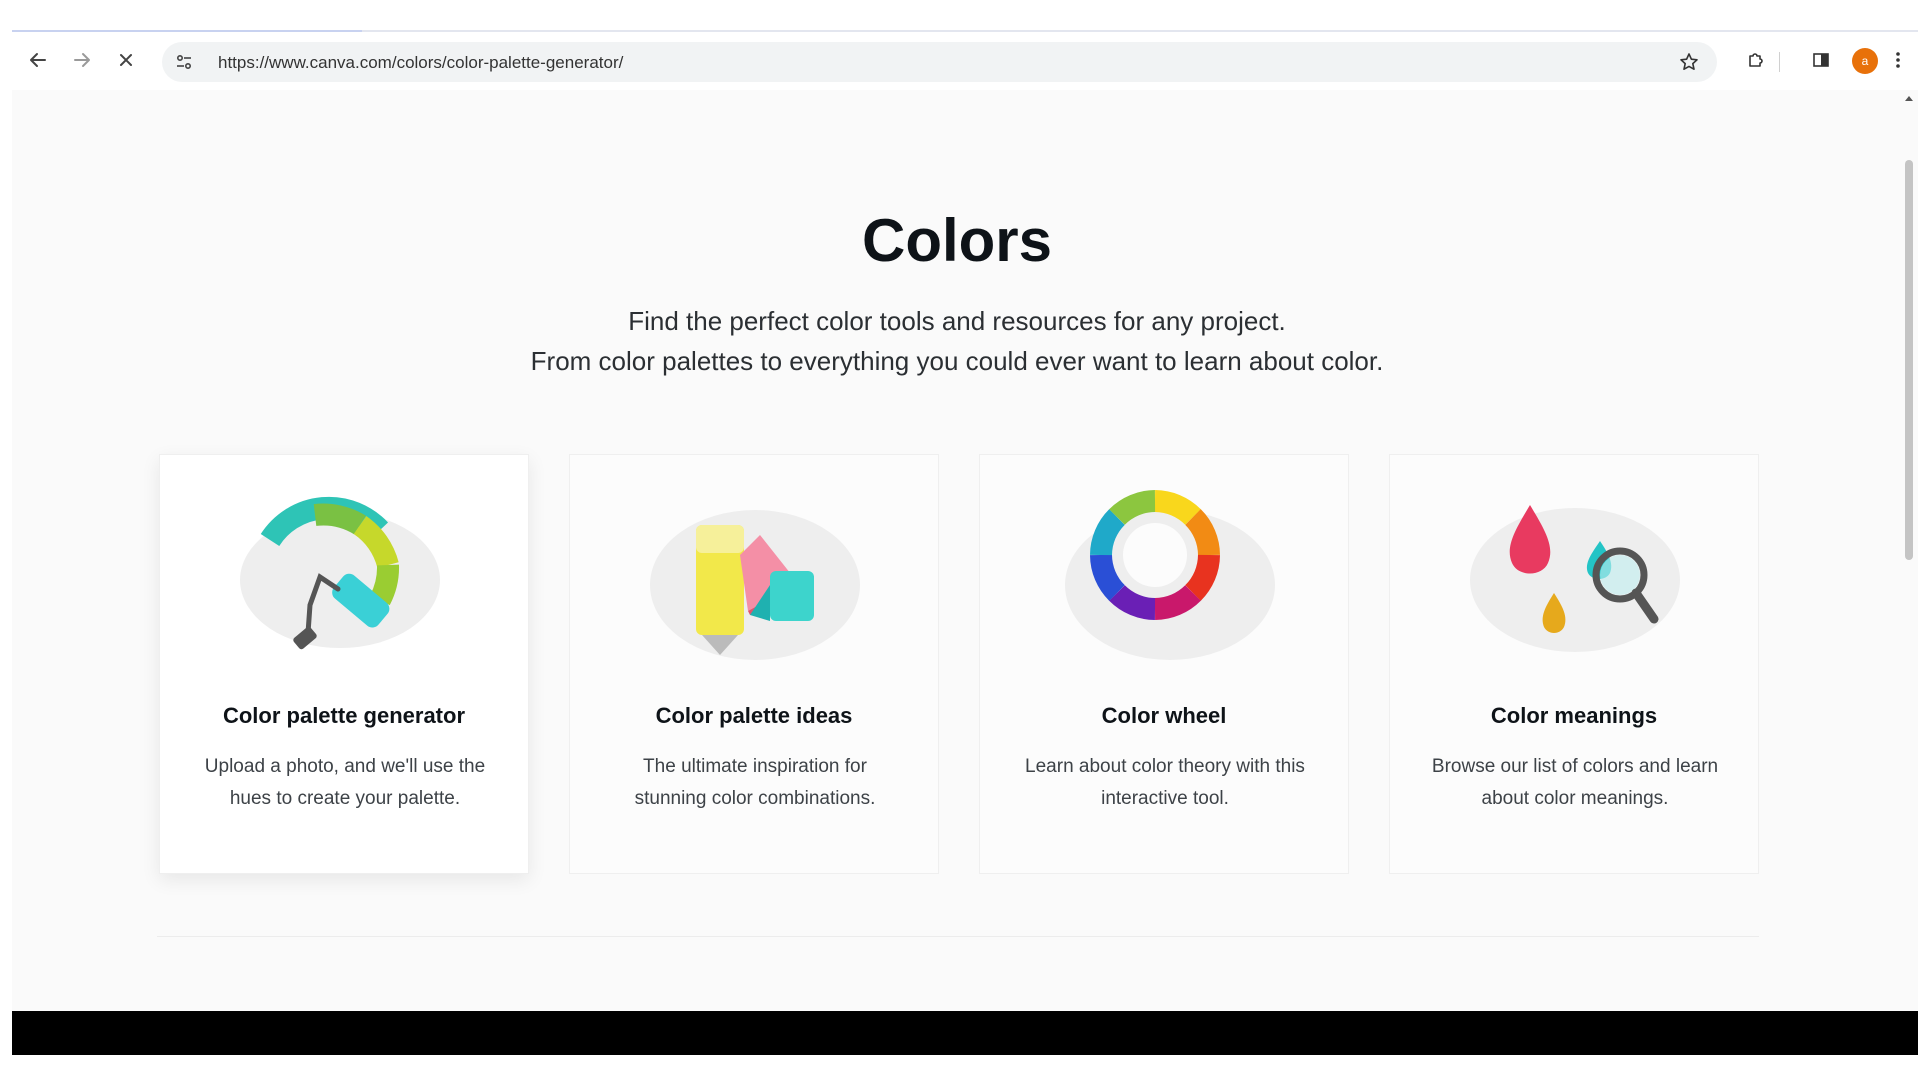  I want to click on card-title: Color meanings, so click(1574, 716).